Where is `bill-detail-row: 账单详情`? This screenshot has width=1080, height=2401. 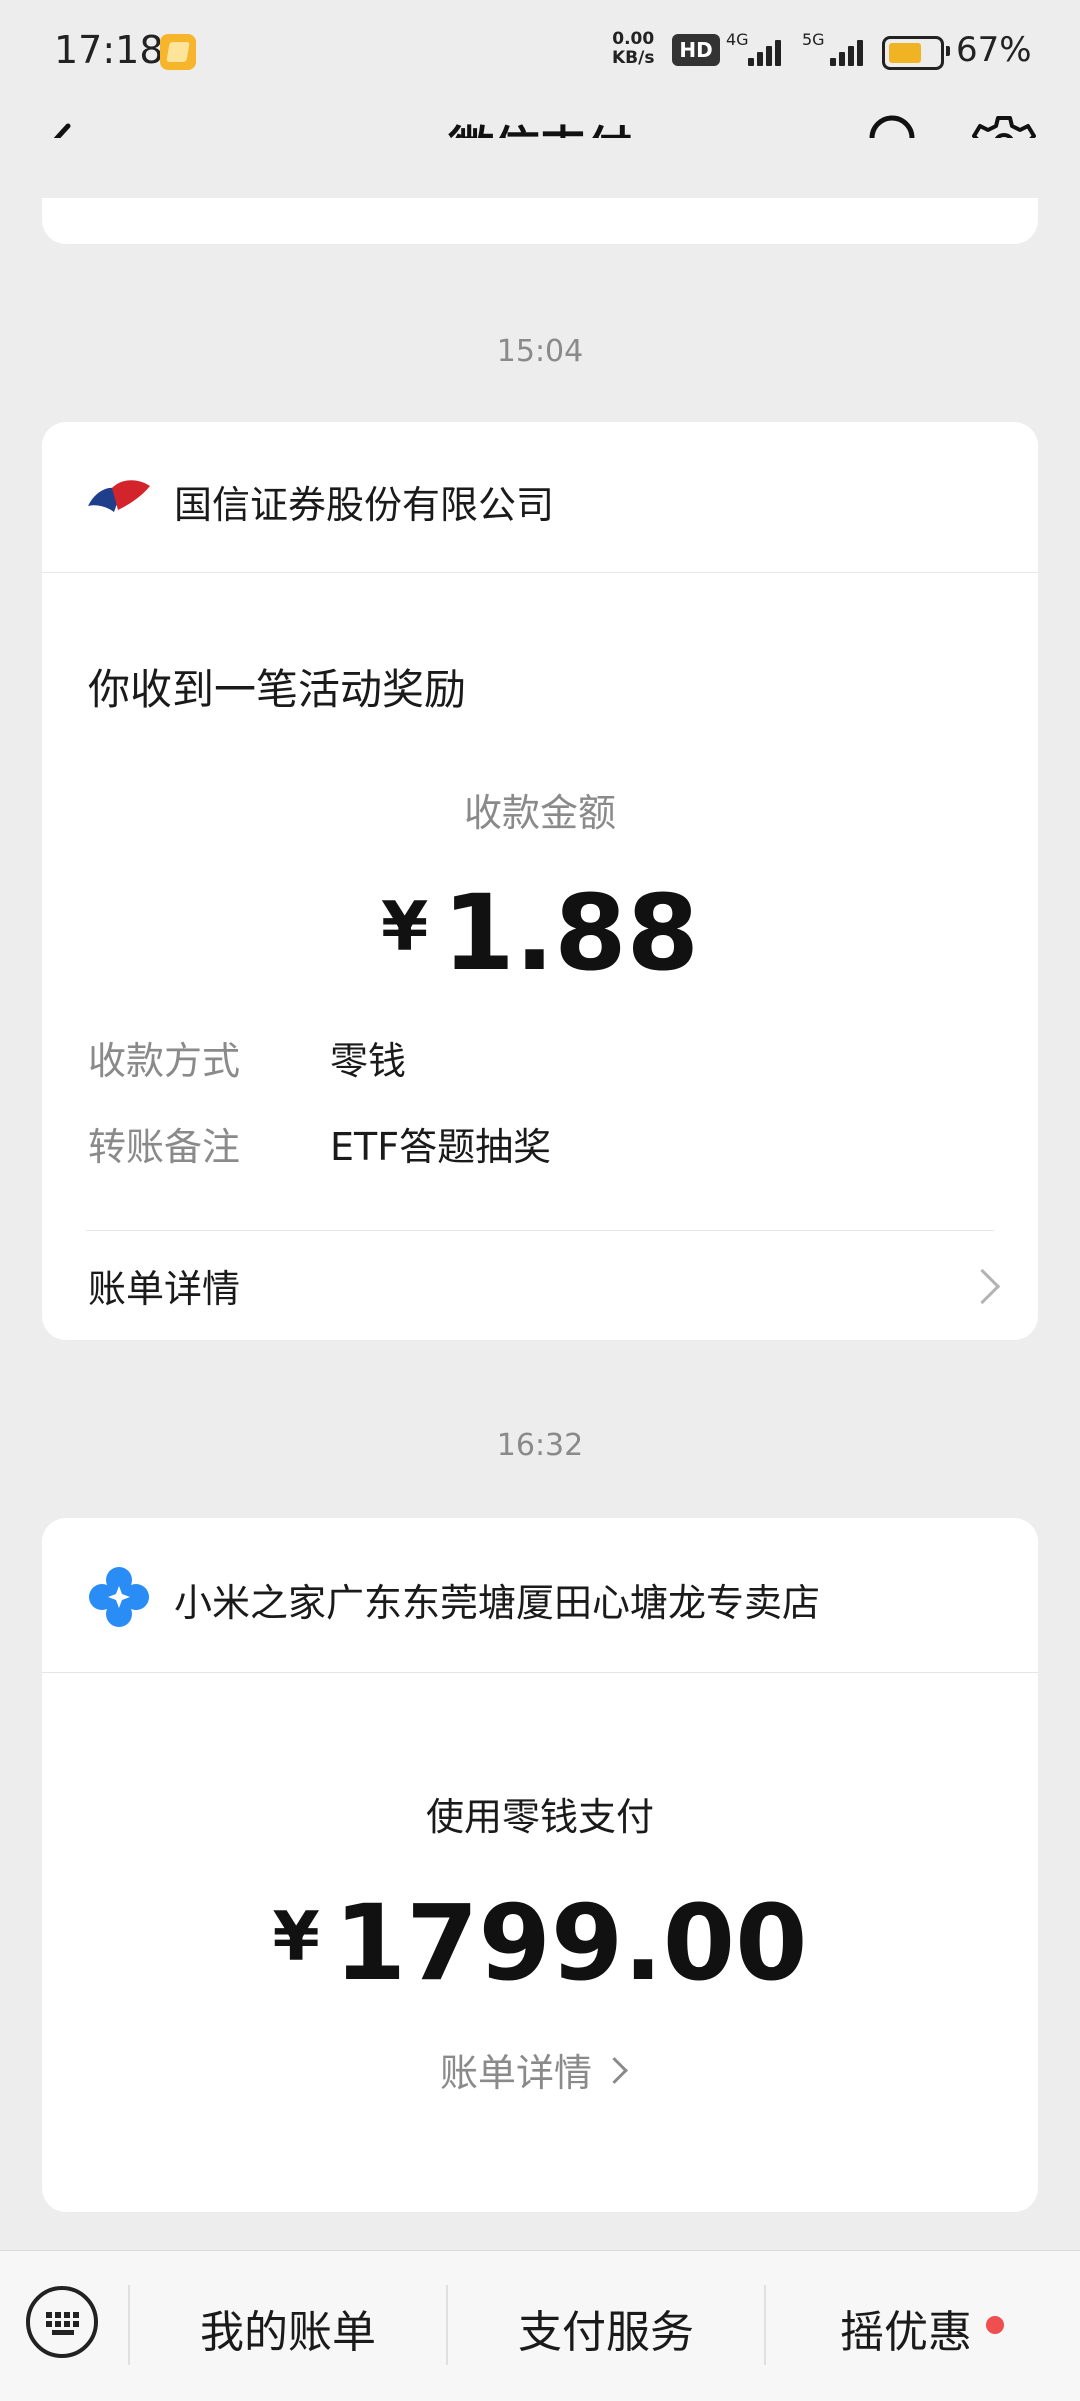 bill-detail-row: 账单详情 is located at coordinates (540, 1286).